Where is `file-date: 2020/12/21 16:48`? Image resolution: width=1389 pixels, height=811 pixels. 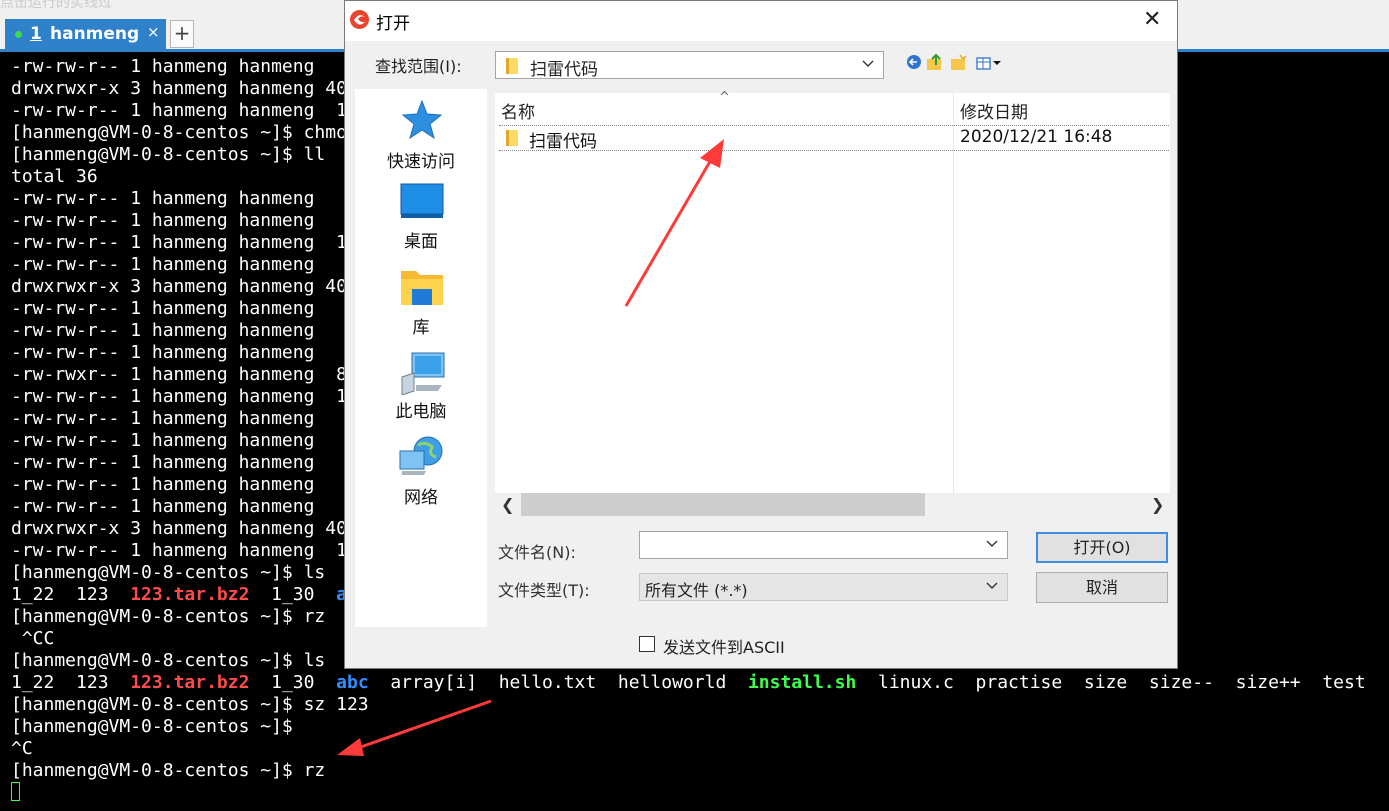
file-date: 2020/12/21 16:48 is located at coordinates (1036, 137).